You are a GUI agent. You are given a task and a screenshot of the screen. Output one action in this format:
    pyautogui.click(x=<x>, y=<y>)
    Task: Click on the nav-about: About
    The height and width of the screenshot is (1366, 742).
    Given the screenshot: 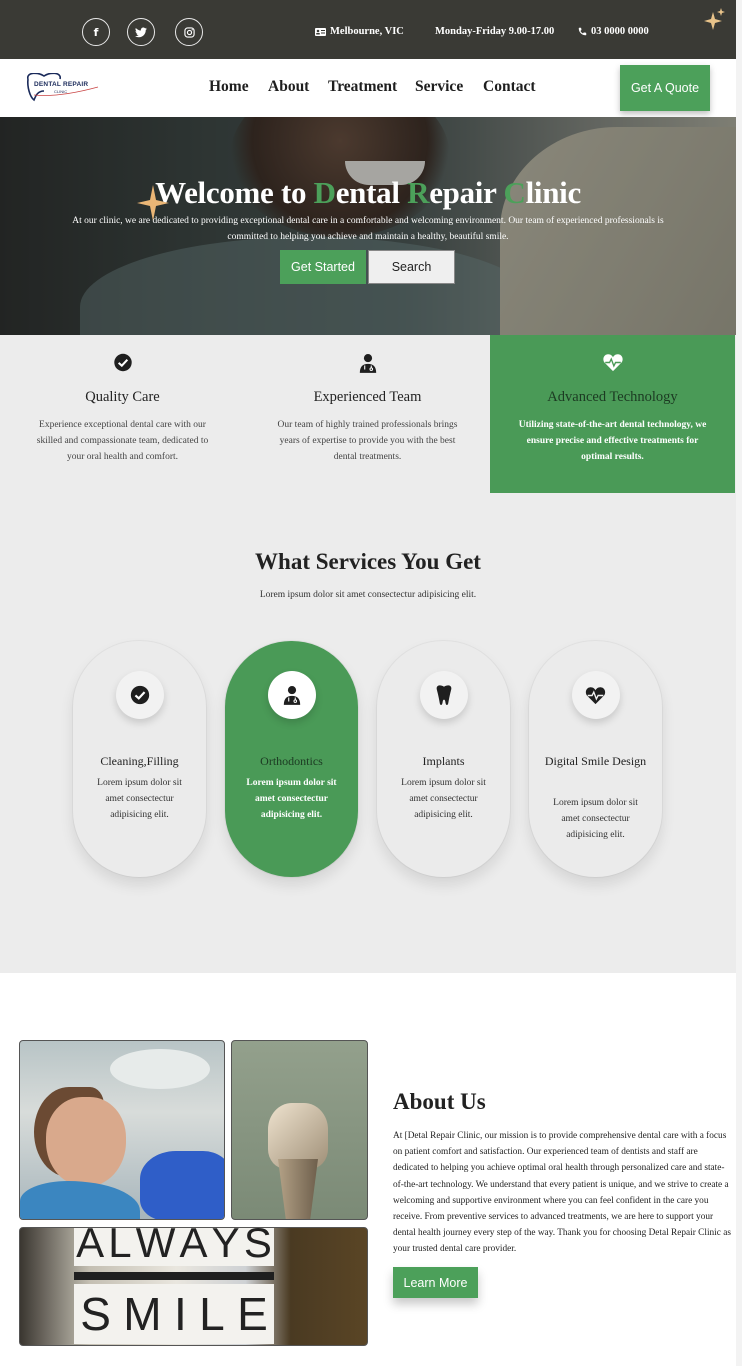 What is the action you would take?
    pyautogui.click(x=288, y=87)
    